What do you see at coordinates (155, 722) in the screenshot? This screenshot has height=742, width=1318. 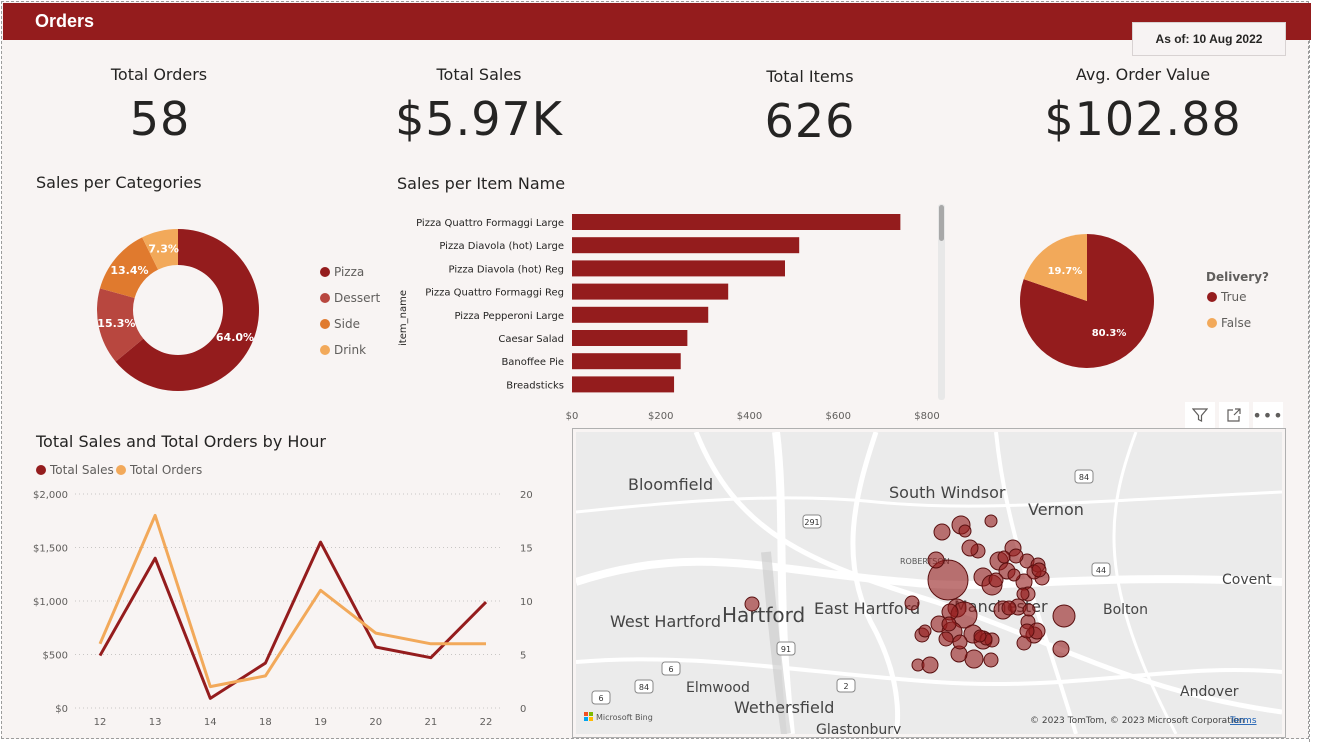 I see `x-tick-label: 13` at bounding box center [155, 722].